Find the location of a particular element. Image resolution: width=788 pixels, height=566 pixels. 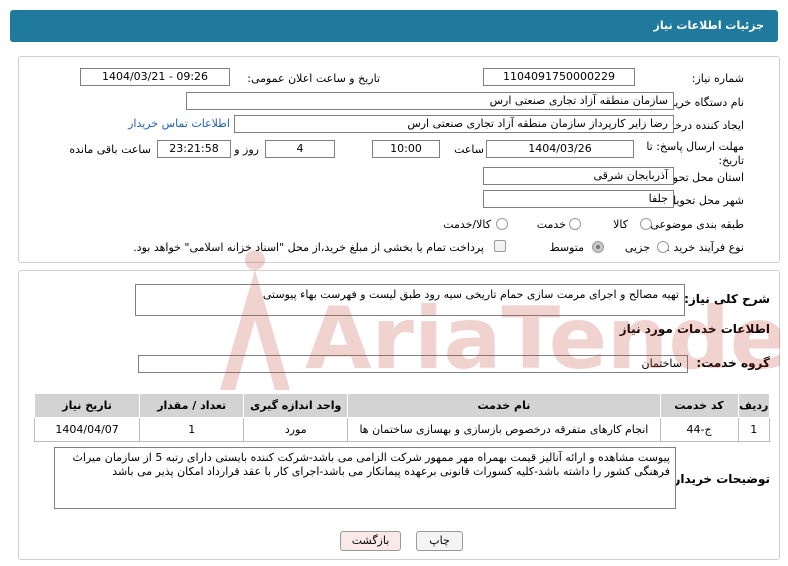

announce-field: 1404/03/21 - 09:26 is located at coordinates (155, 77).